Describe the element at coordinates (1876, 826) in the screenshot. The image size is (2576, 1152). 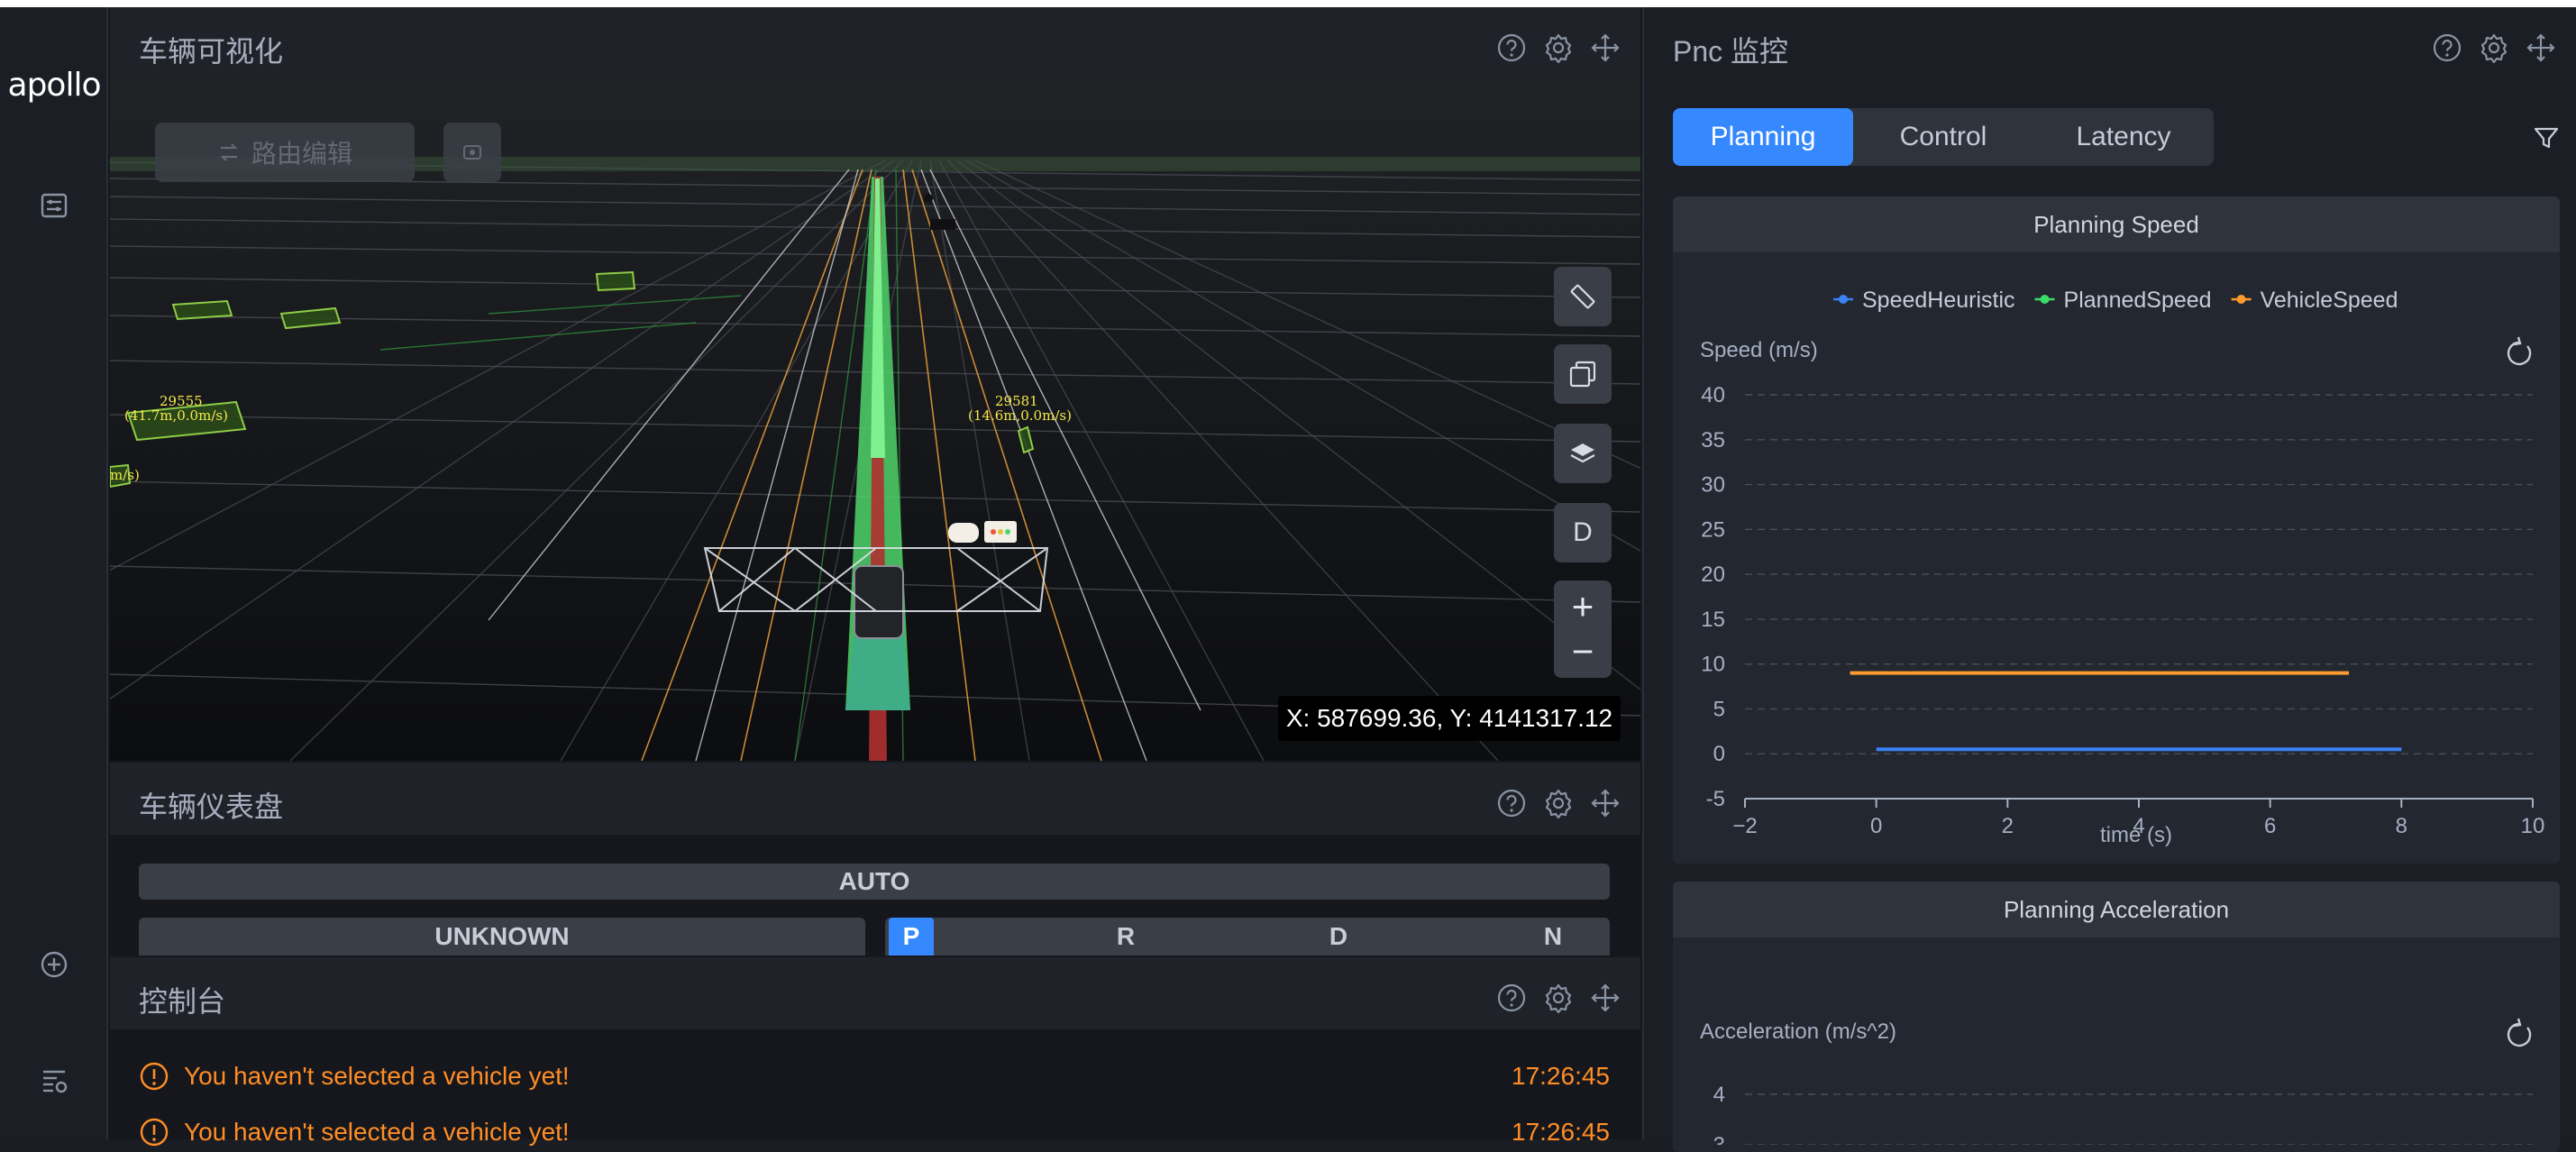
I see `x-tick-label: 0` at that location.